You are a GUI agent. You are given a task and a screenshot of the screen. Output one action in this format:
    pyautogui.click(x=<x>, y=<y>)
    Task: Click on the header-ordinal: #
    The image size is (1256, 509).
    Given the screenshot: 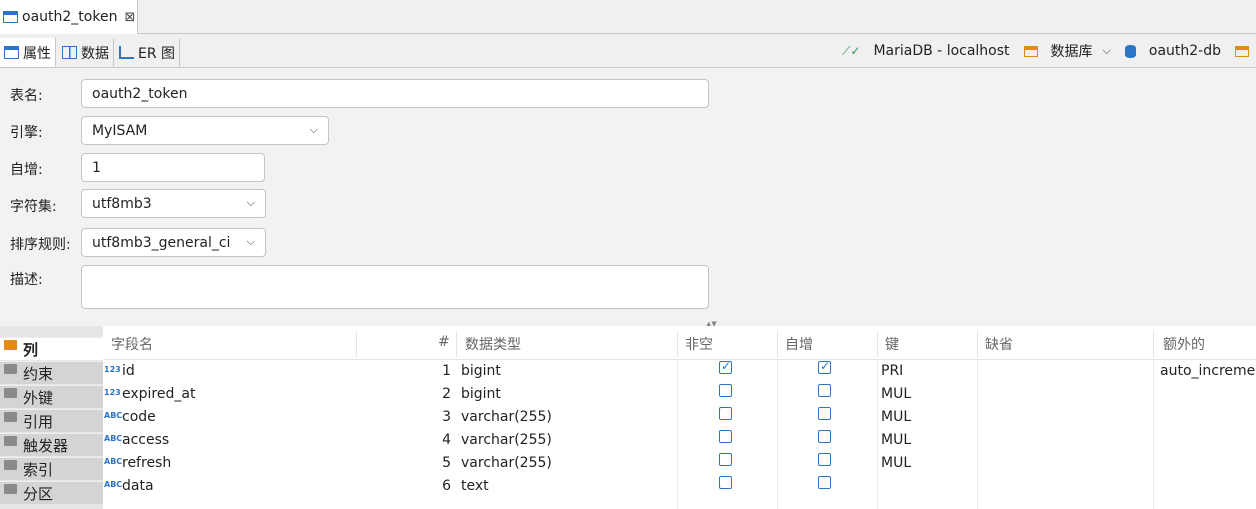 What is the action you would take?
    pyautogui.click(x=444, y=342)
    